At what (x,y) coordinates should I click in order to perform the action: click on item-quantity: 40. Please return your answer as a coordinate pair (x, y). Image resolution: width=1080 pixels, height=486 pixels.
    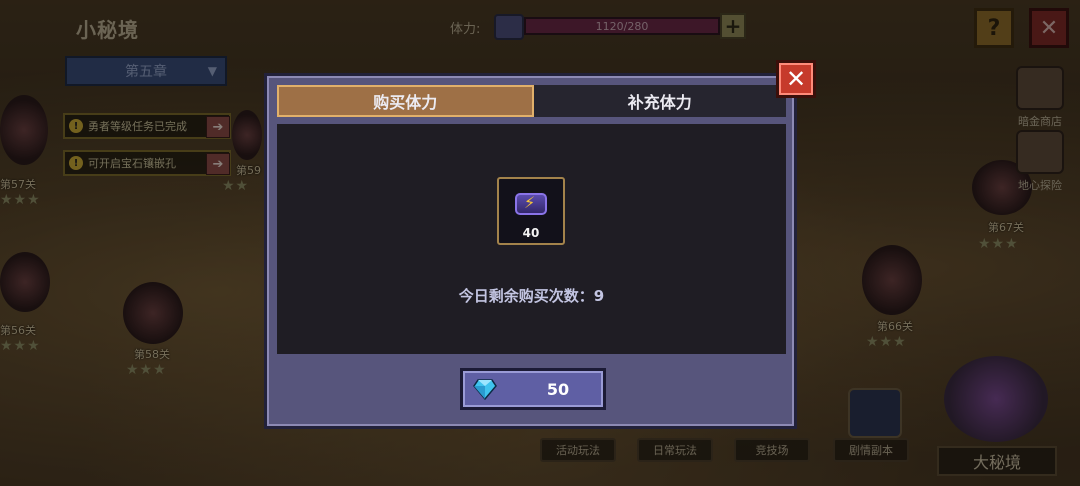
    Looking at the image, I should click on (531, 233).